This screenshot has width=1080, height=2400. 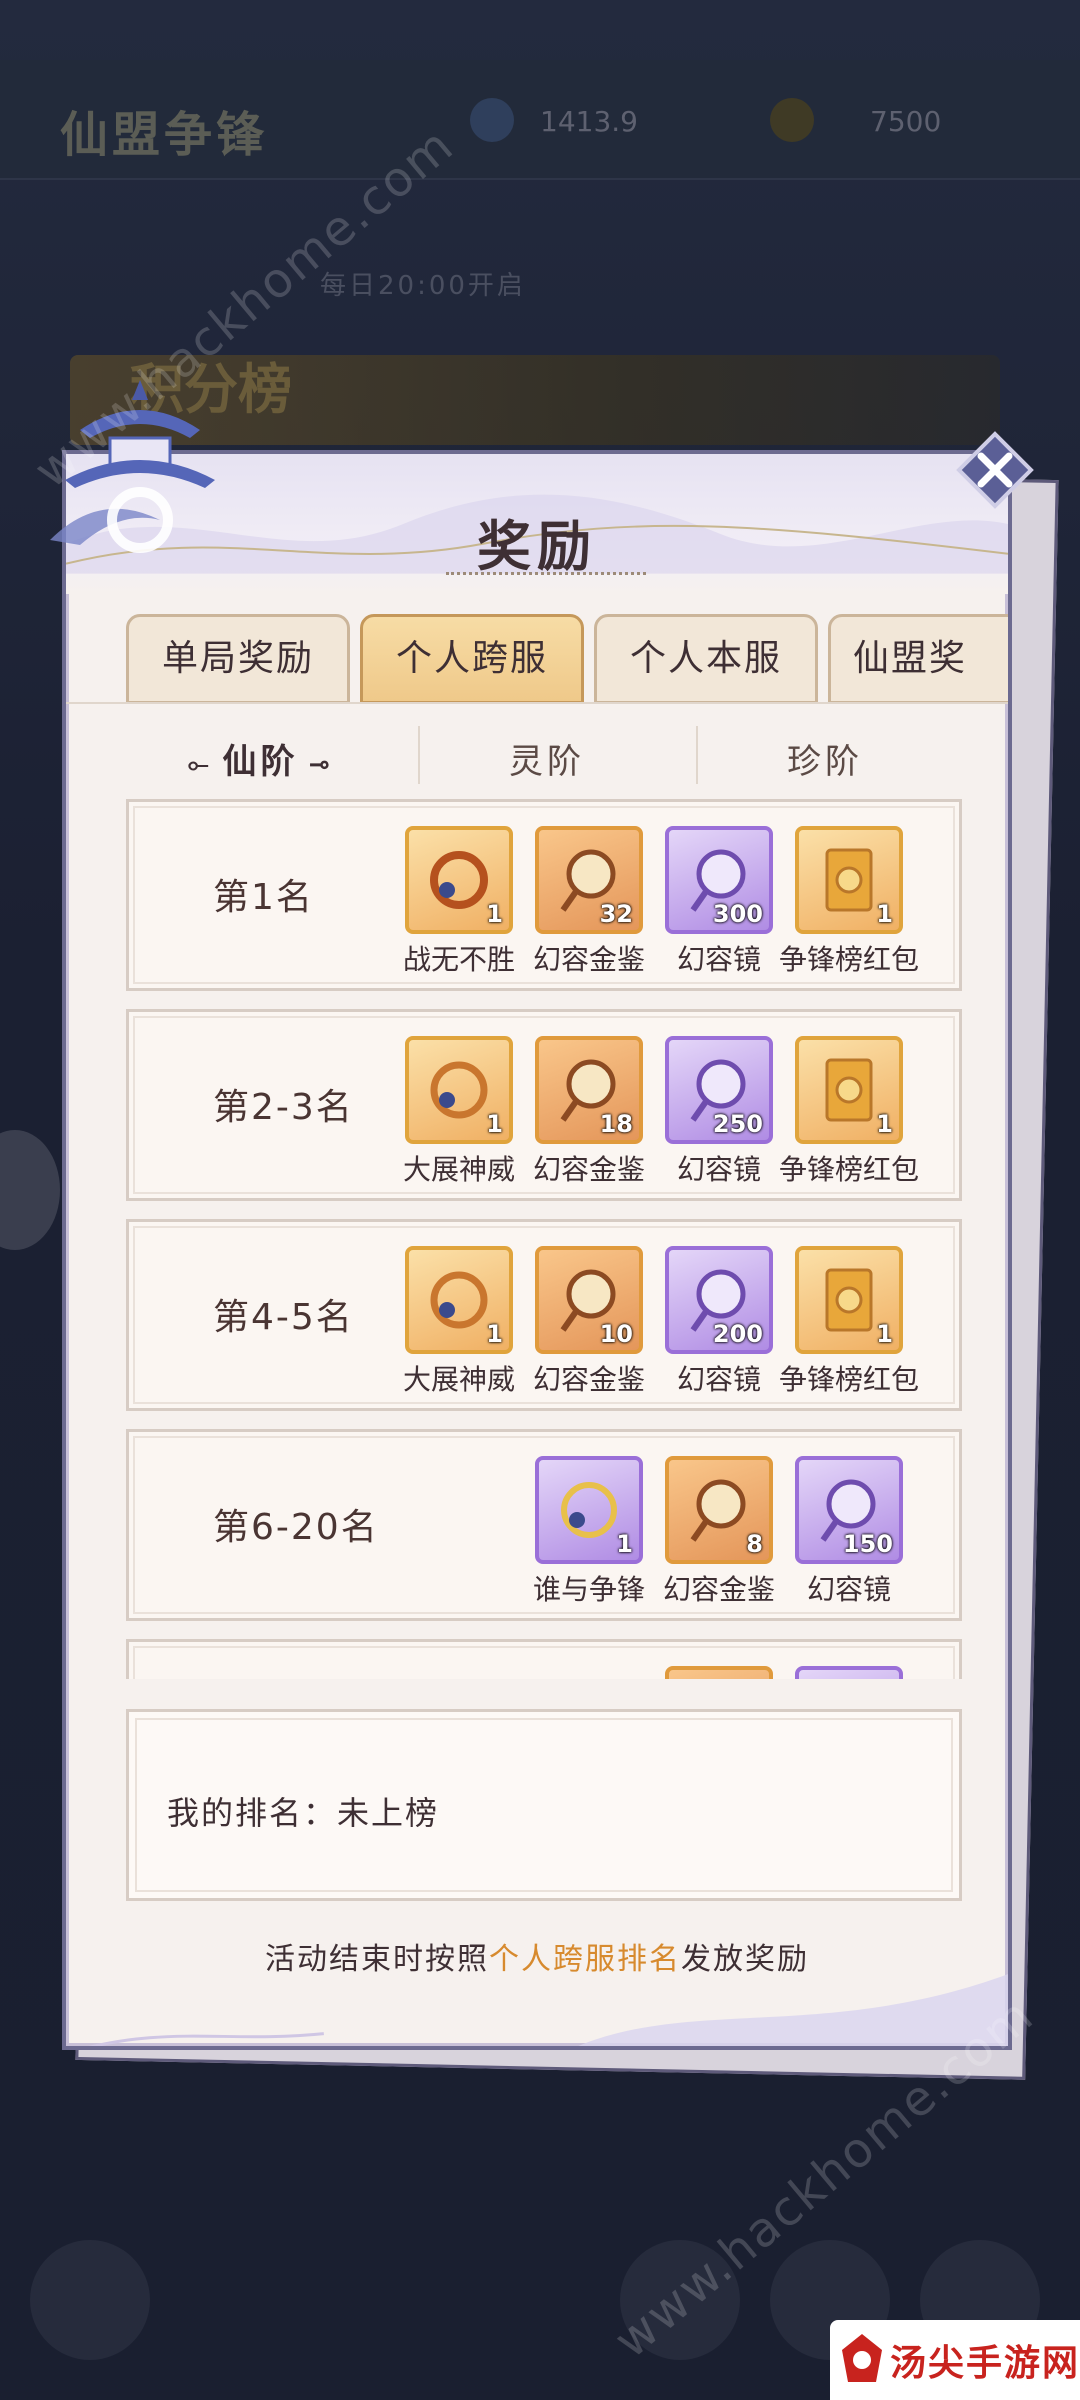 I want to click on item-qty: 18, so click(x=616, y=1124).